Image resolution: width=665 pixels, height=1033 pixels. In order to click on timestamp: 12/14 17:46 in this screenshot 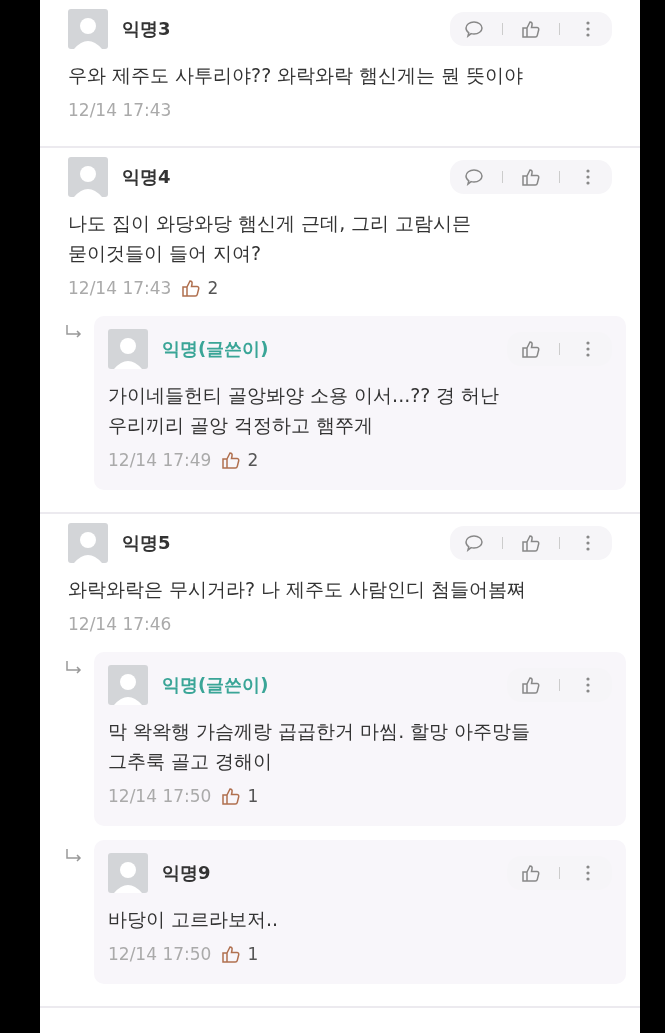, I will do `click(120, 624)`.